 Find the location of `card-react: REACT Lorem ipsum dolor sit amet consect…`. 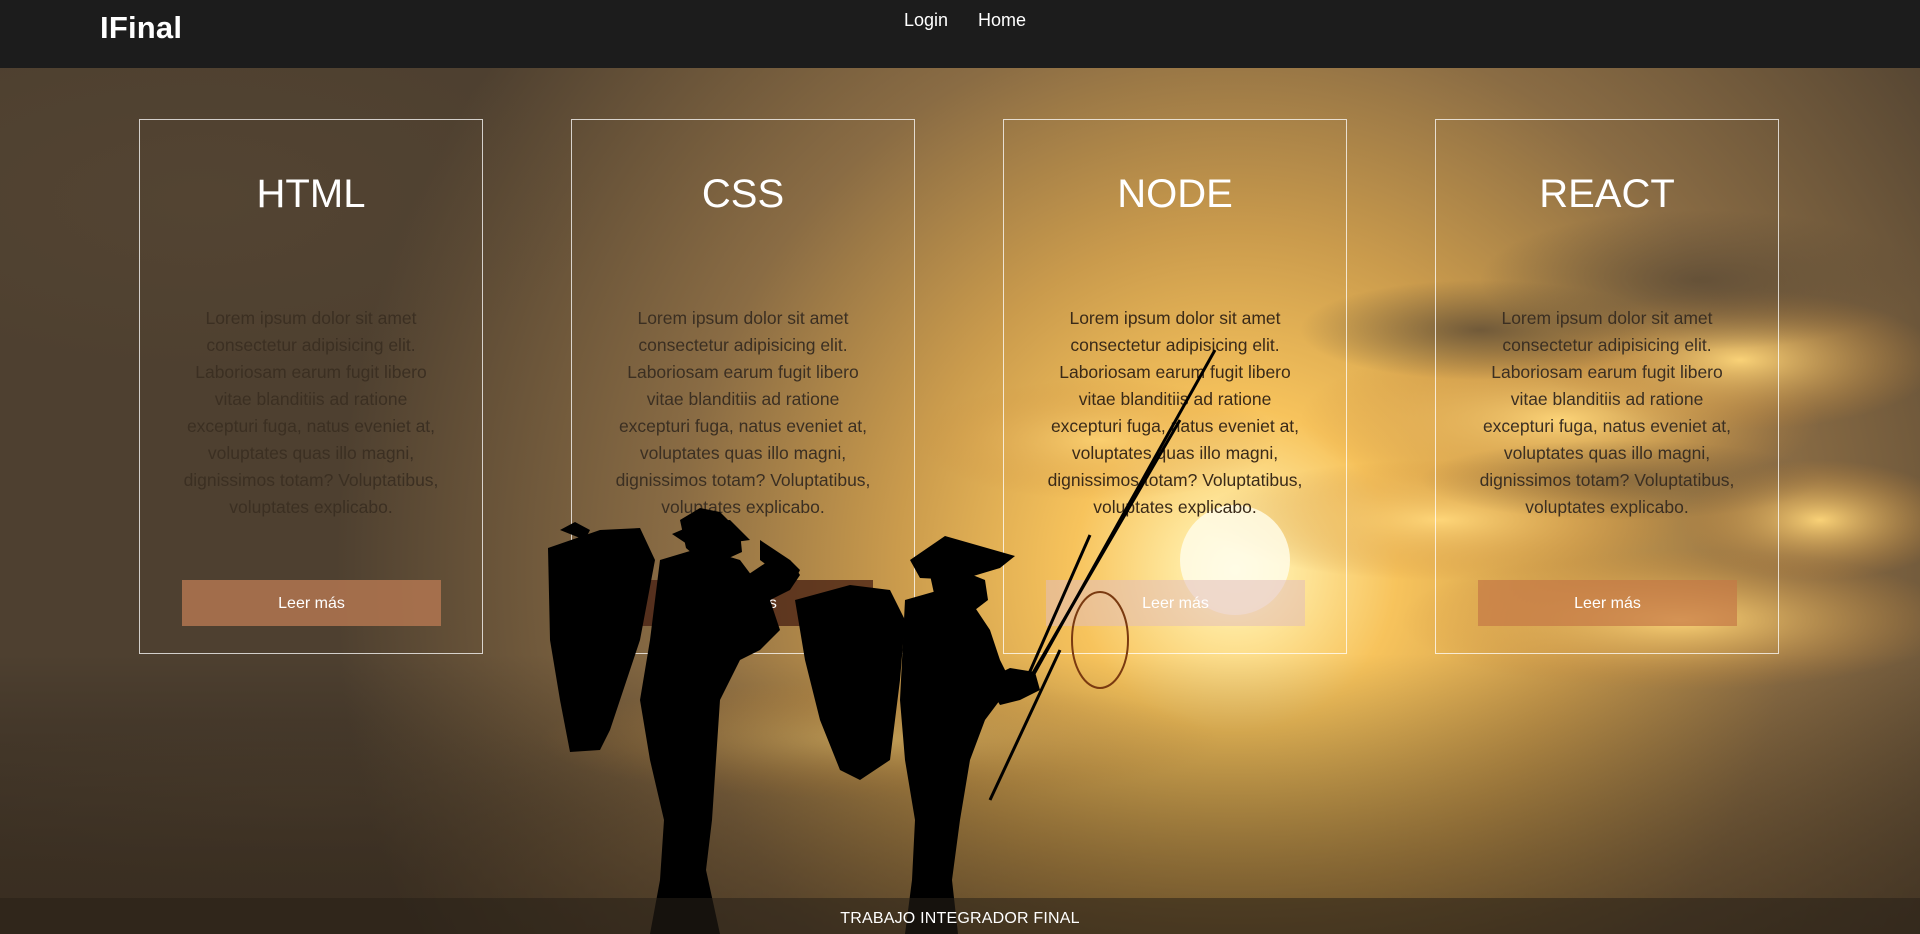

card-react: REACT Lorem ipsum dolor sit amet consect… is located at coordinates (1607, 386).